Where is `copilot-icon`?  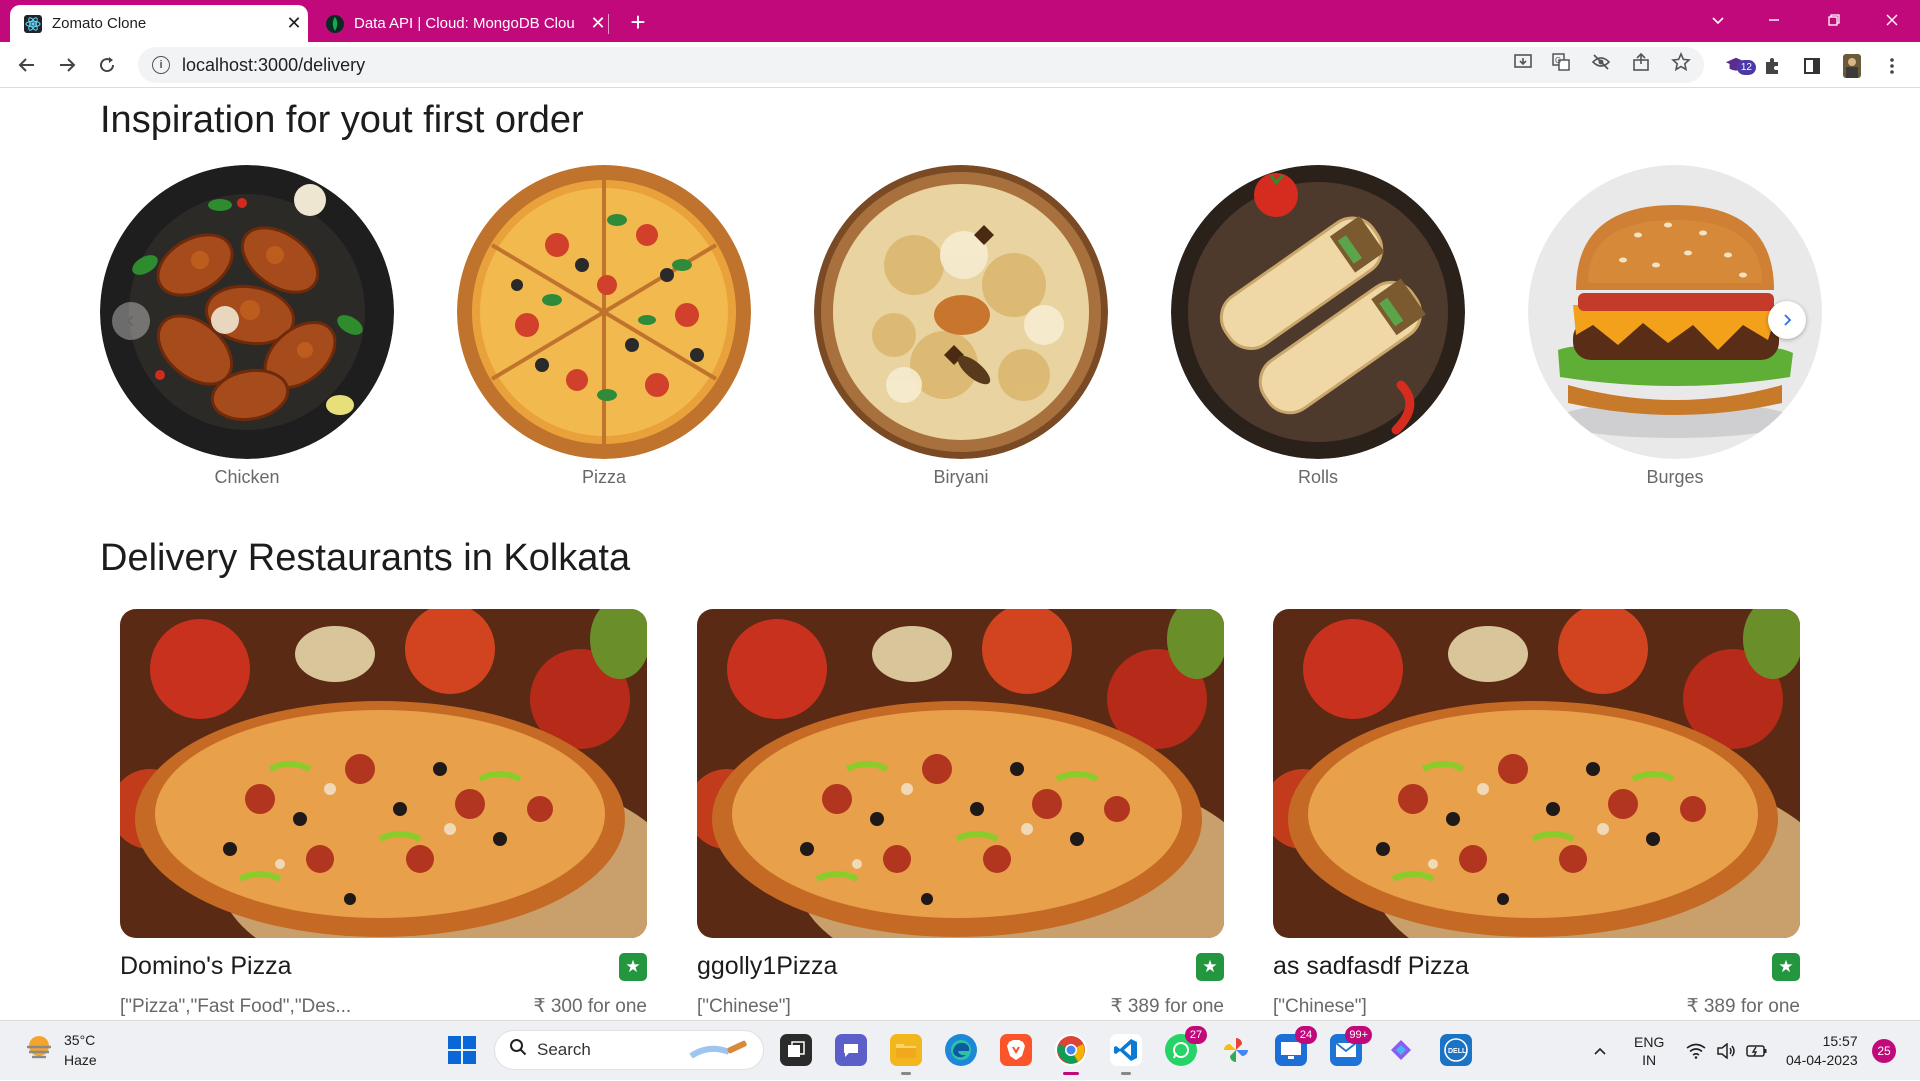 copilot-icon is located at coordinates (1401, 1050).